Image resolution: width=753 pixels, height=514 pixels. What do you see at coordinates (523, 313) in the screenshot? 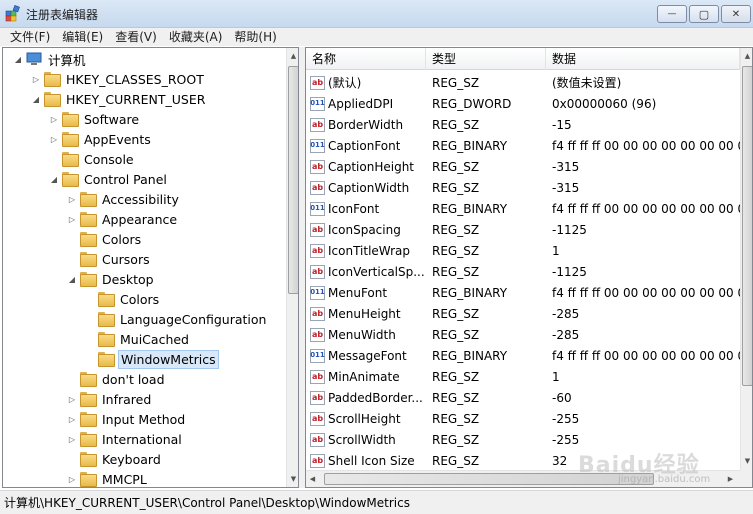
I see `value-row: ab MenuHeight REG_SZ -285` at bounding box center [523, 313].